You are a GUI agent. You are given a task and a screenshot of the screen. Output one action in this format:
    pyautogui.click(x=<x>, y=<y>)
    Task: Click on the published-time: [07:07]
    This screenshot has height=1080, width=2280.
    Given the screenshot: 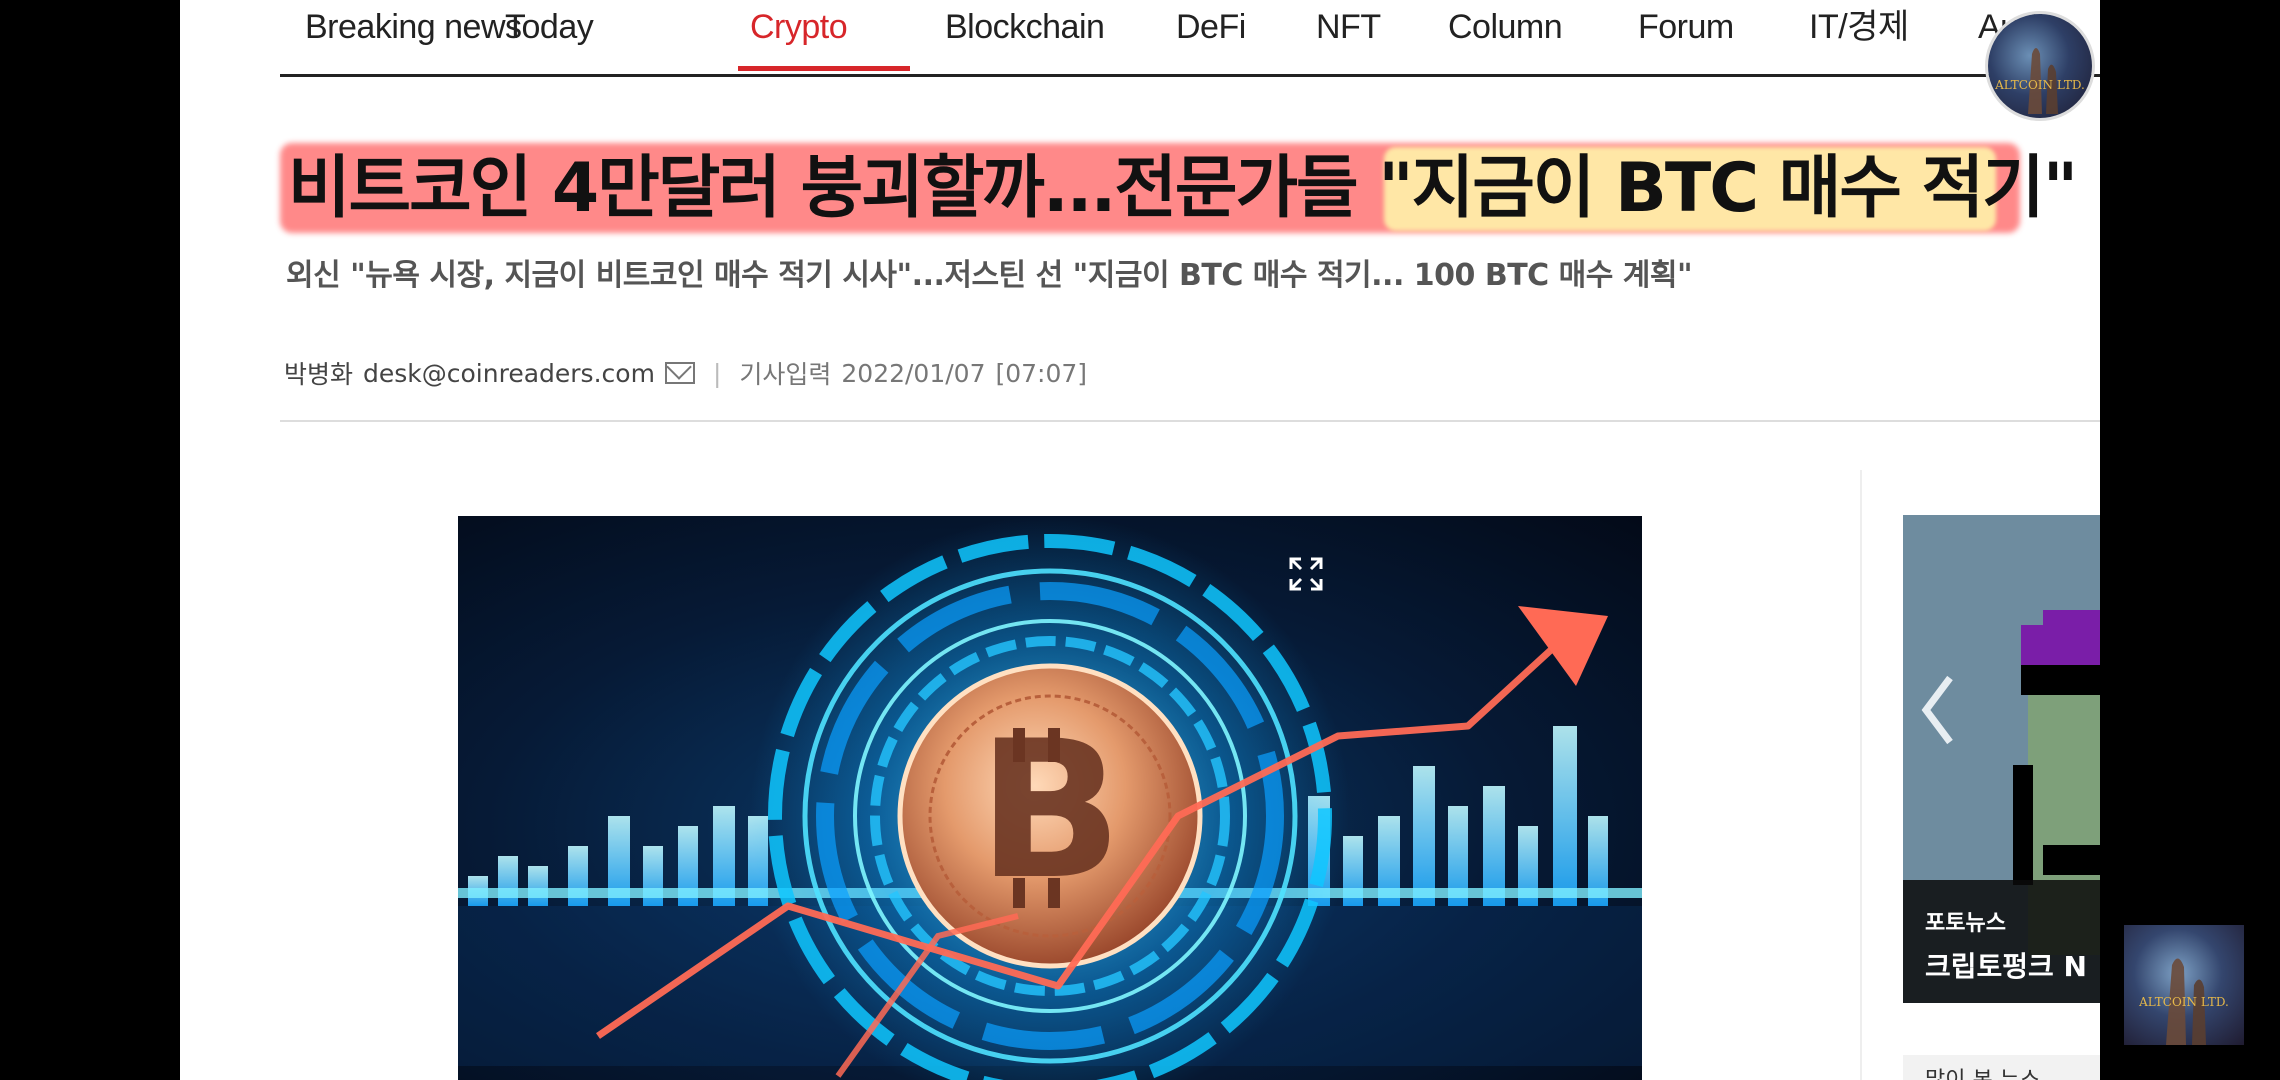 What is the action you would take?
    pyautogui.click(x=1041, y=373)
    